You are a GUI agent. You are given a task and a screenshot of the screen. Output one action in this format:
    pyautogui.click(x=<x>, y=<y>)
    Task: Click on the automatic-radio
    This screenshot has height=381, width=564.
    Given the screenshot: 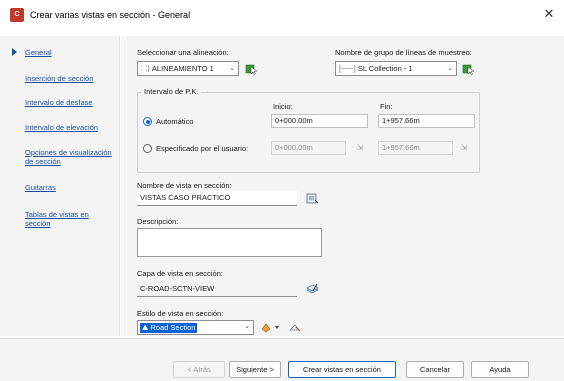 What is the action you would take?
    pyautogui.click(x=147, y=121)
    